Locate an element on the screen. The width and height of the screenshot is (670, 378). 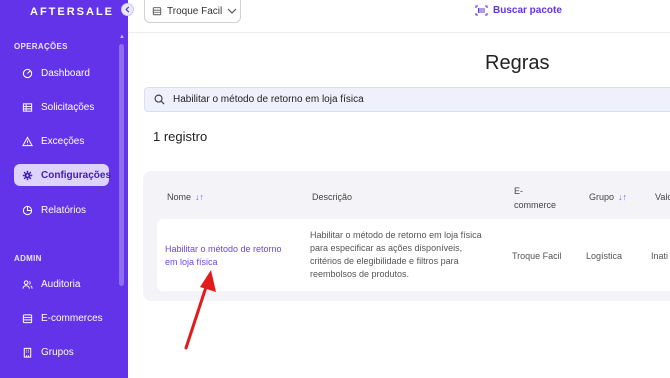
sidebar-item-dashboard: Dashboard is located at coordinates (61, 73).